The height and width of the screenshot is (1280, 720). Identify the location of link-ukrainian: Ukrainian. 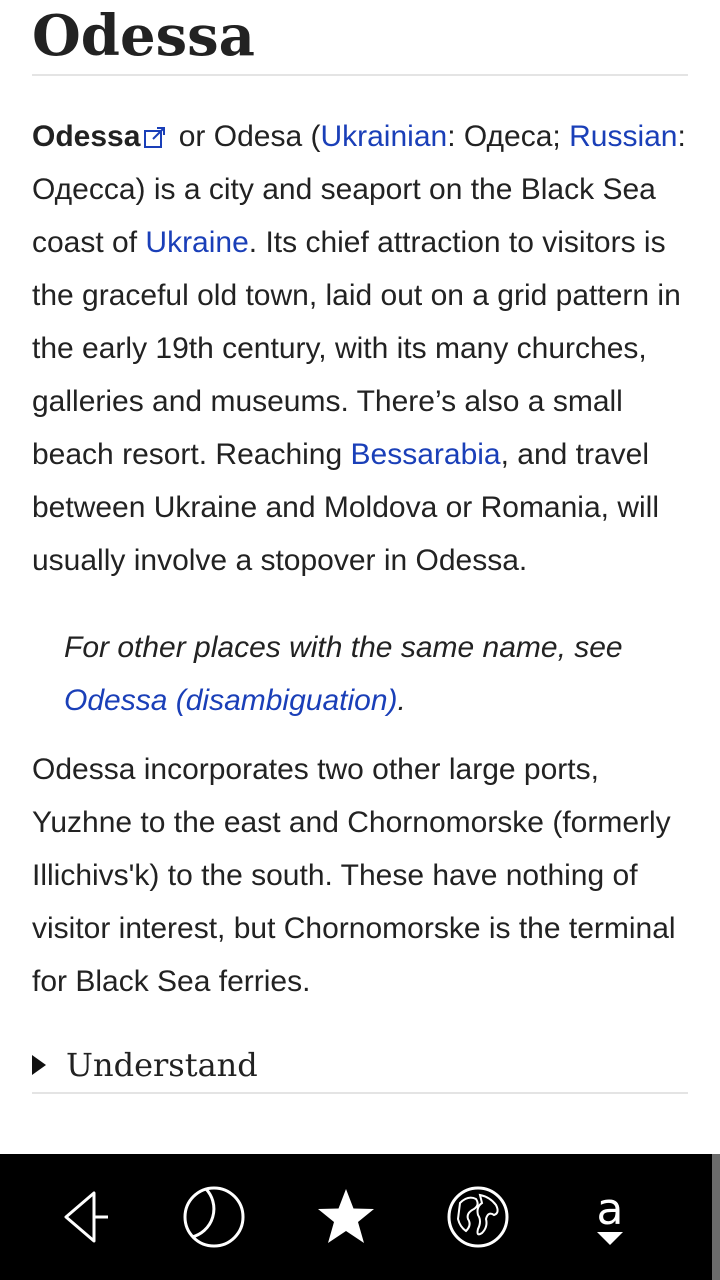
(383, 136).